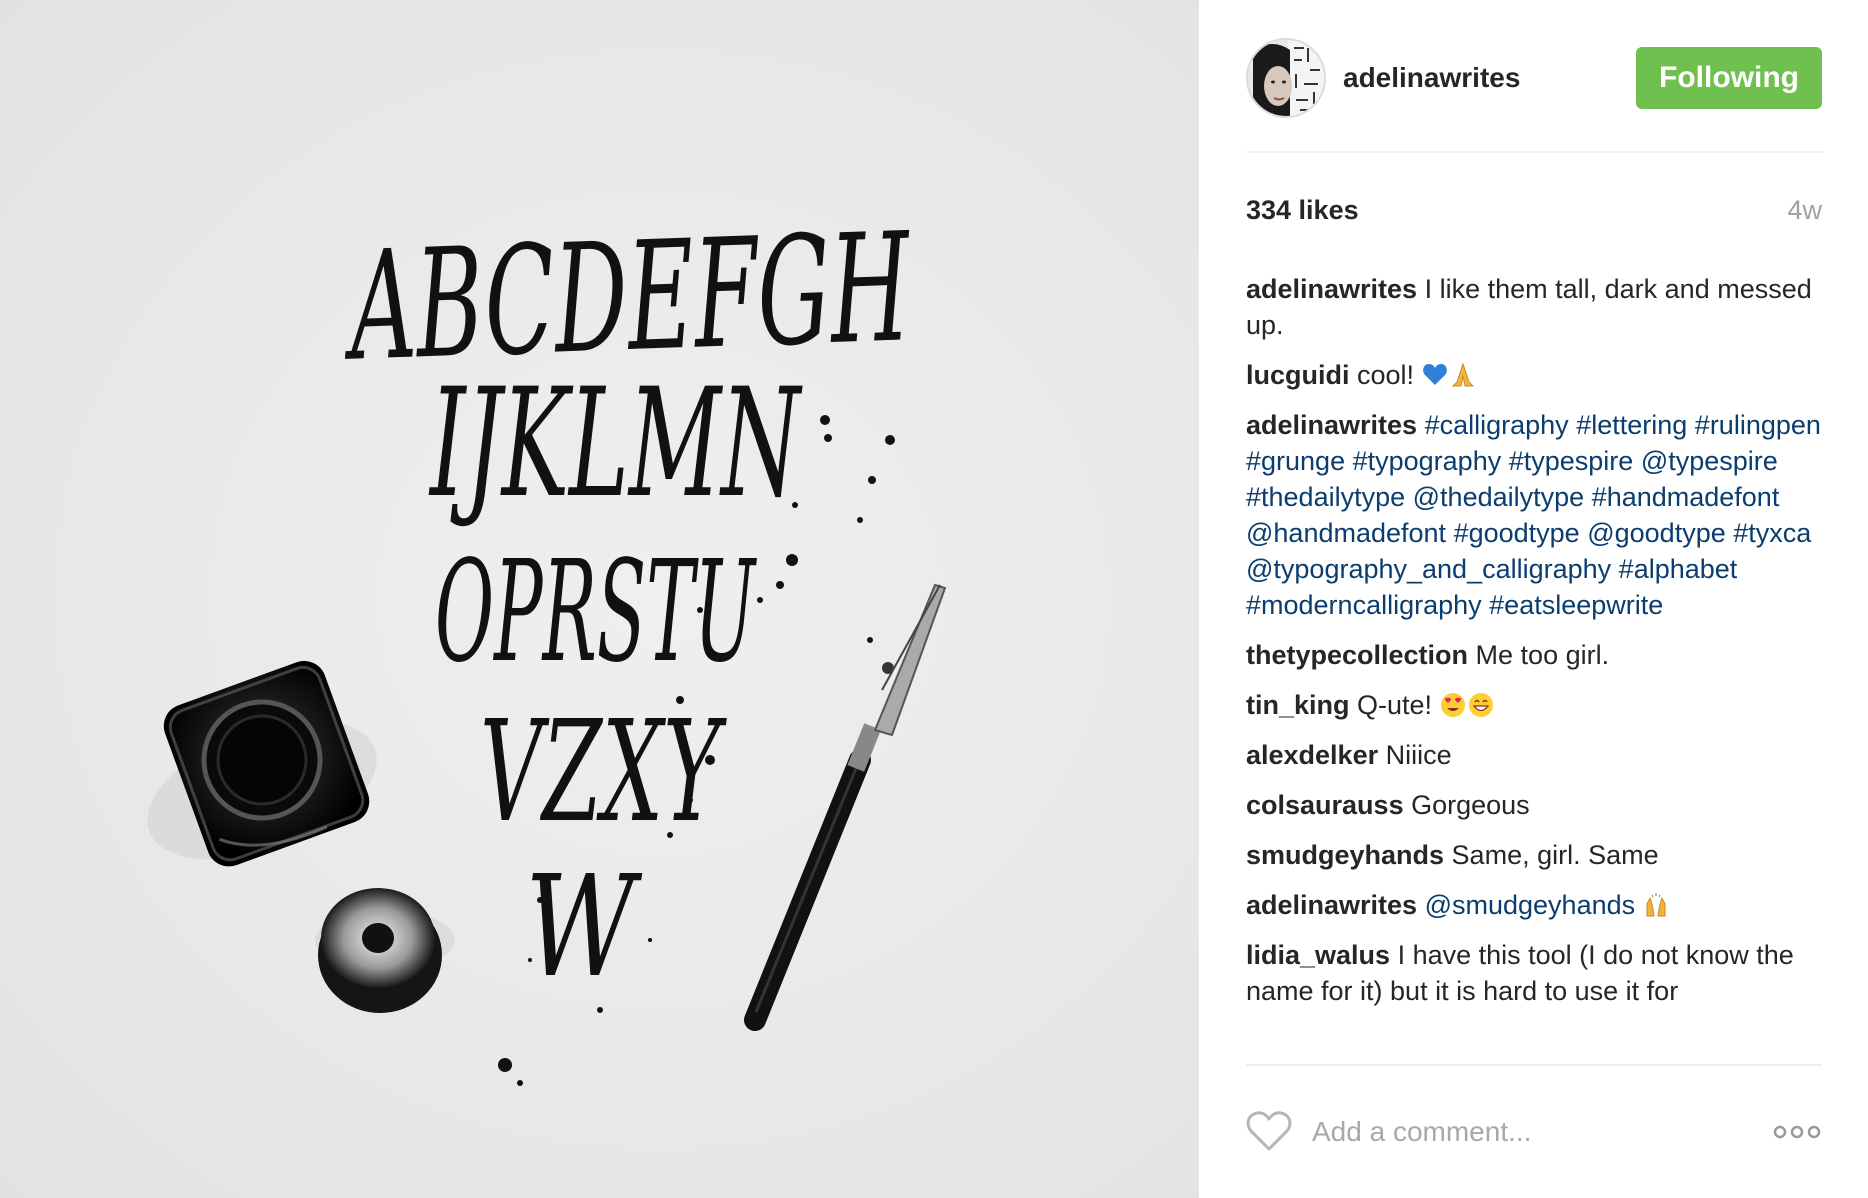  Describe the element at coordinates (1318, 955) in the screenshot. I see `comment-username: lidia_walus` at that location.